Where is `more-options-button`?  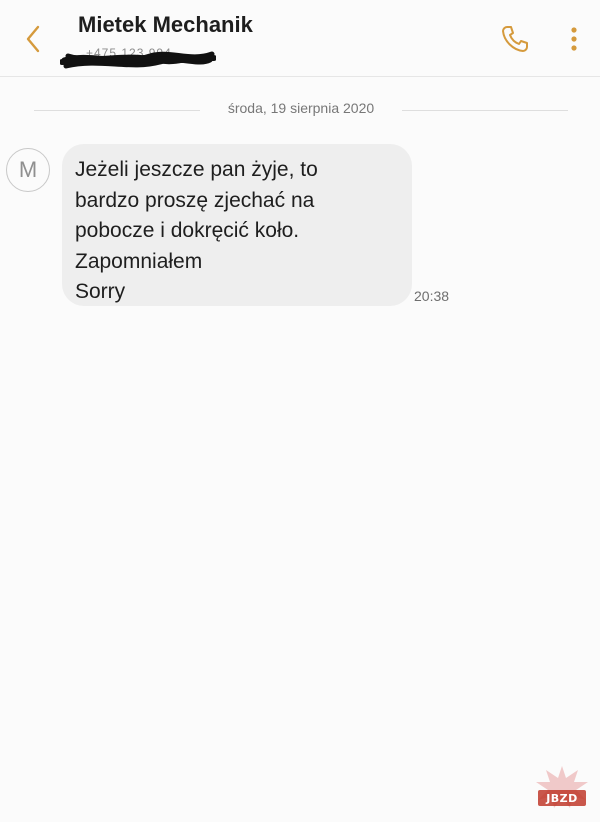 more-options-button is located at coordinates (574, 39).